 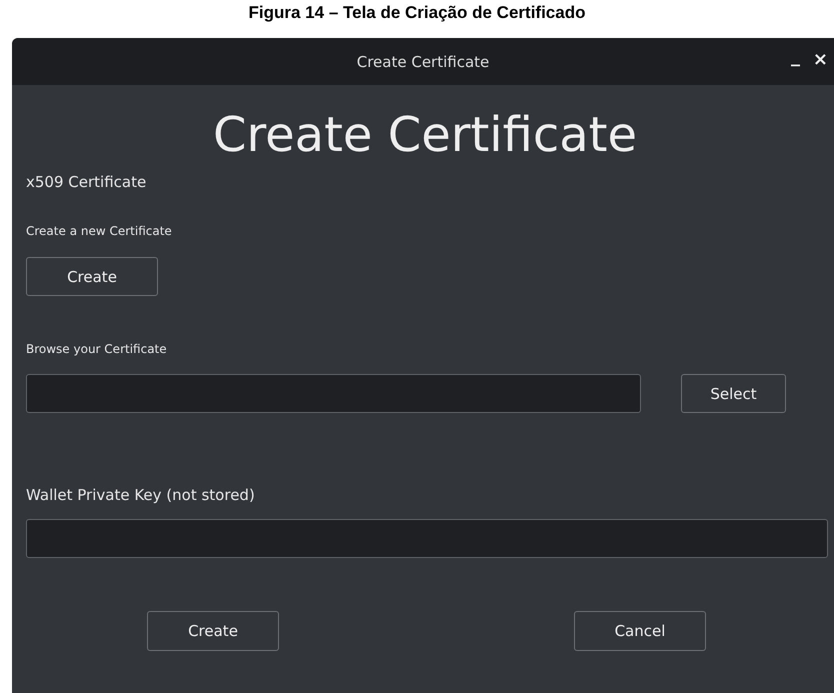 What do you see at coordinates (99, 231) in the screenshot?
I see `field-label: Create a new Certificate` at bounding box center [99, 231].